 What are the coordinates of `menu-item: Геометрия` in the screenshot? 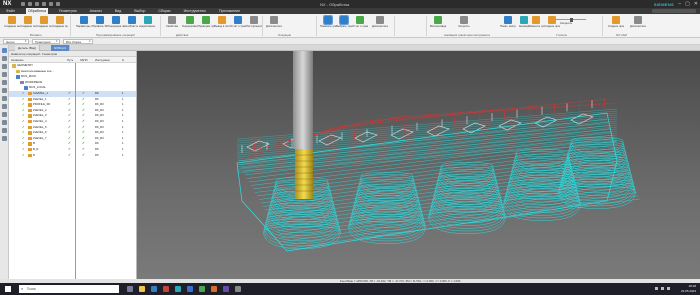 It's located at (68, 11).